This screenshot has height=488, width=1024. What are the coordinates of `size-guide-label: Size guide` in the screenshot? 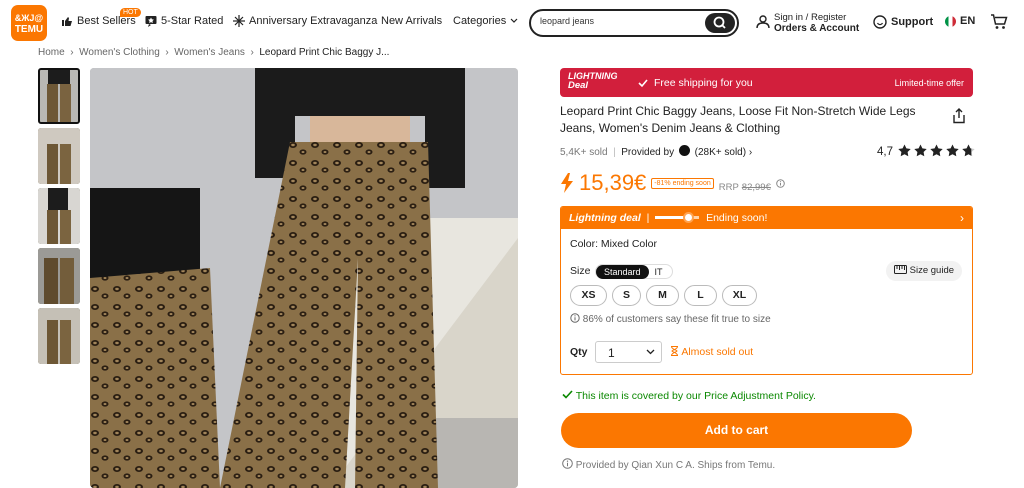 It's located at (932, 270).